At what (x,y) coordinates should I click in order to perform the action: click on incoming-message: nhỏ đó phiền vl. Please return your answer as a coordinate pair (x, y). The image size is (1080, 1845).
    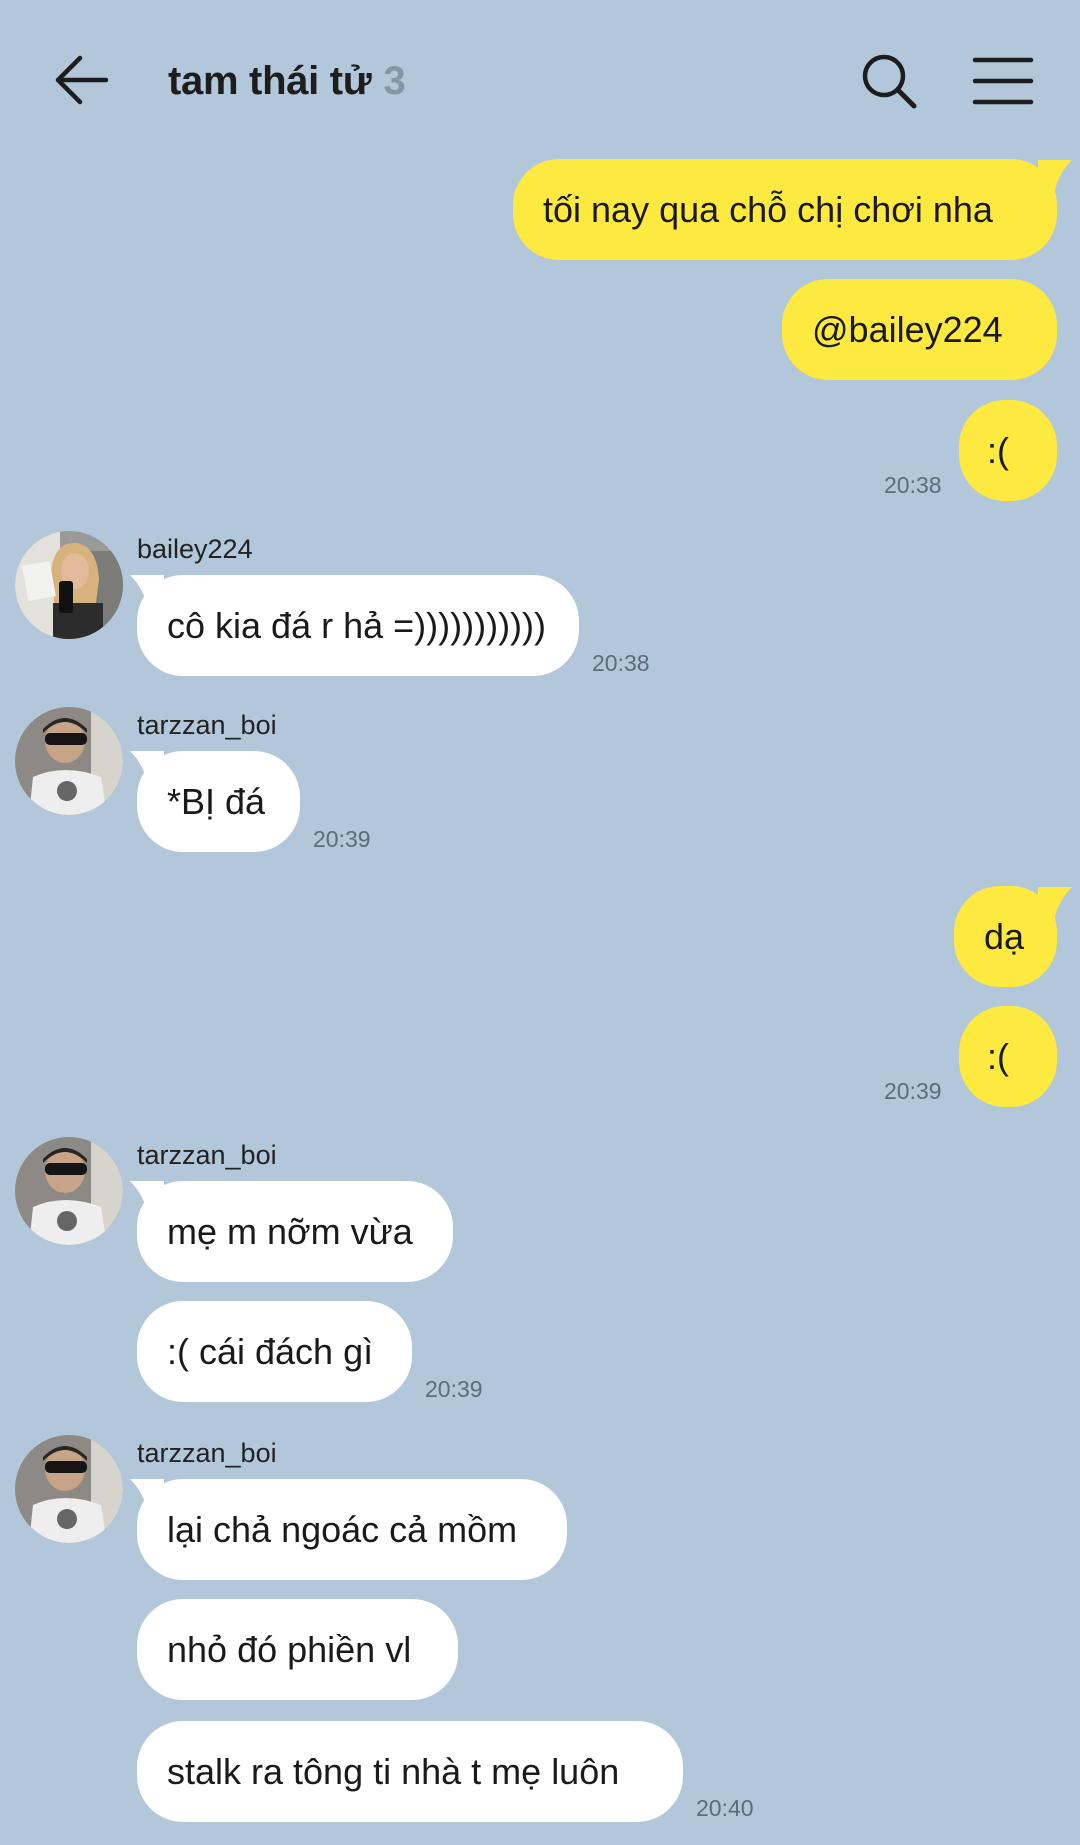
    Looking at the image, I should click on (297, 1649).